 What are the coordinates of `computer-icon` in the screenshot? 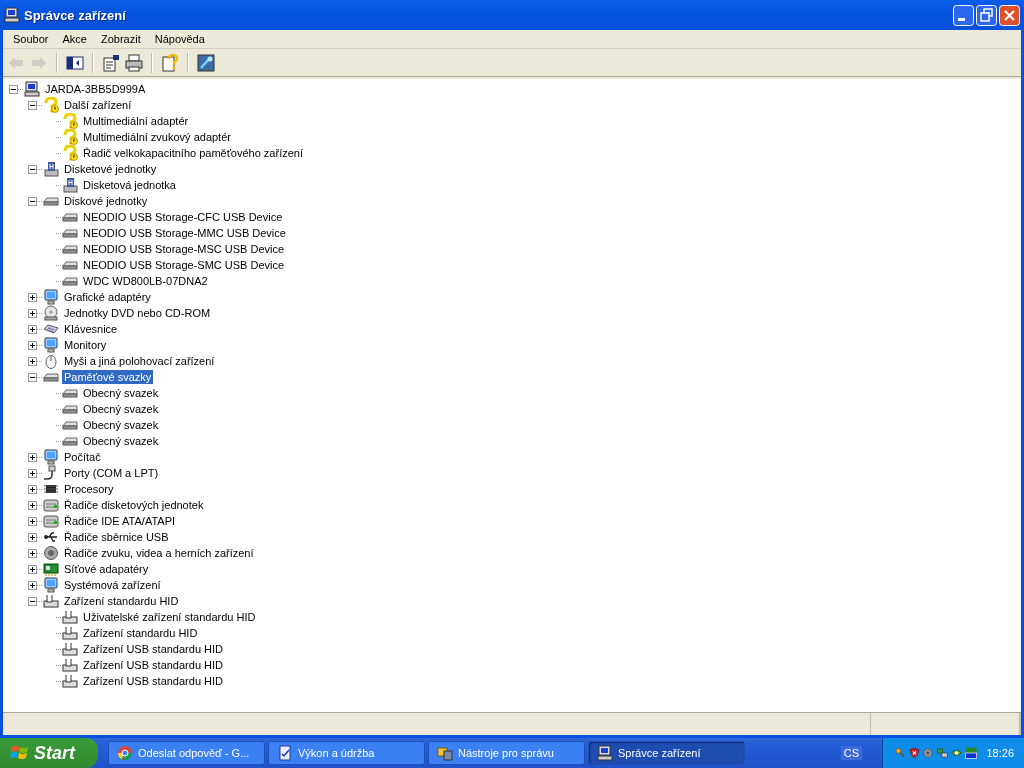 It's located at (605, 753).